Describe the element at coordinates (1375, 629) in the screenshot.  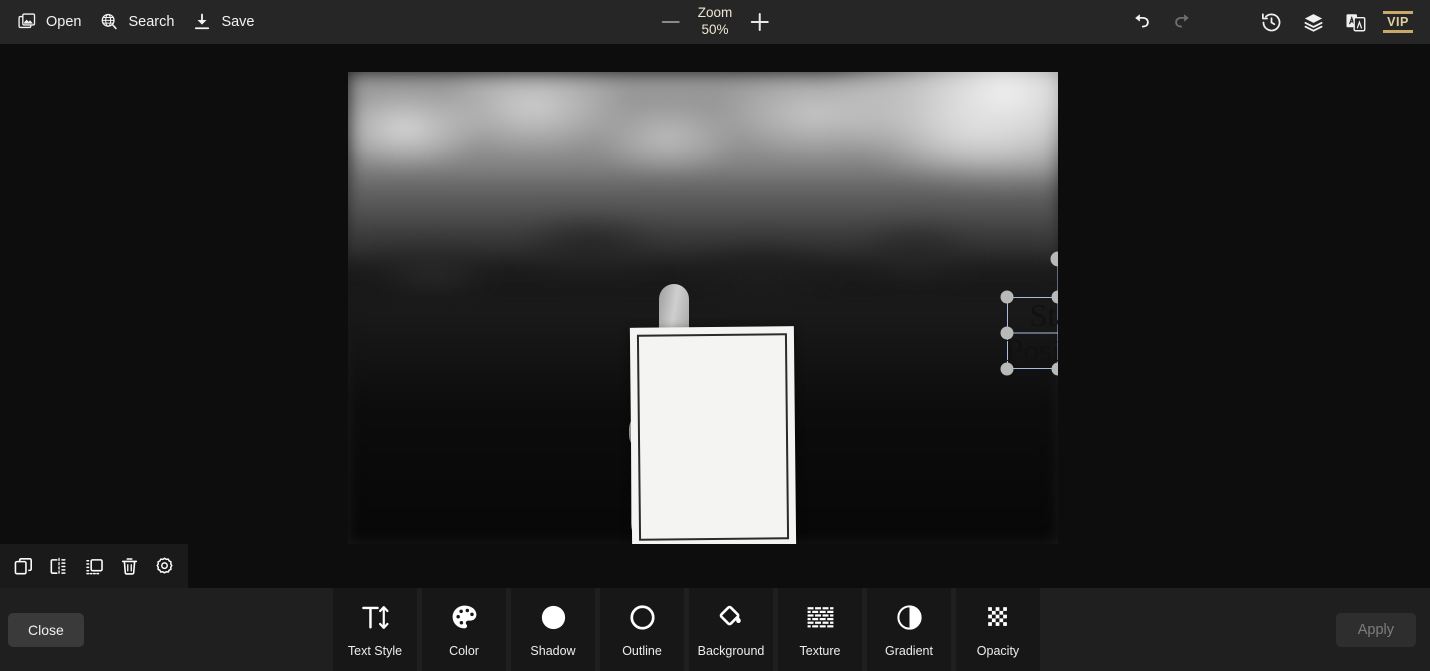
I see `apply-button: Apply` at that location.